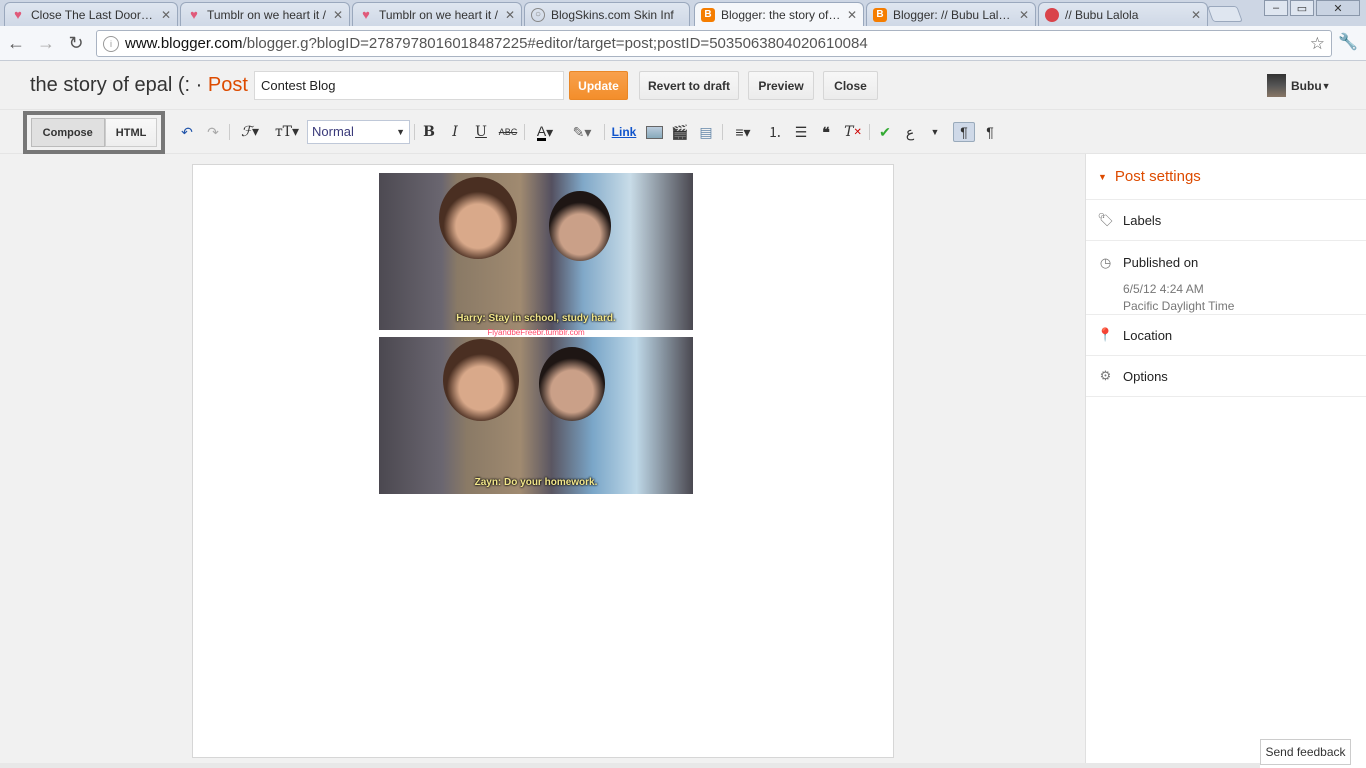 The height and width of the screenshot is (768, 1366). What do you see at coordinates (880, 14) in the screenshot?
I see `blogger-icon: B` at bounding box center [880, 14].